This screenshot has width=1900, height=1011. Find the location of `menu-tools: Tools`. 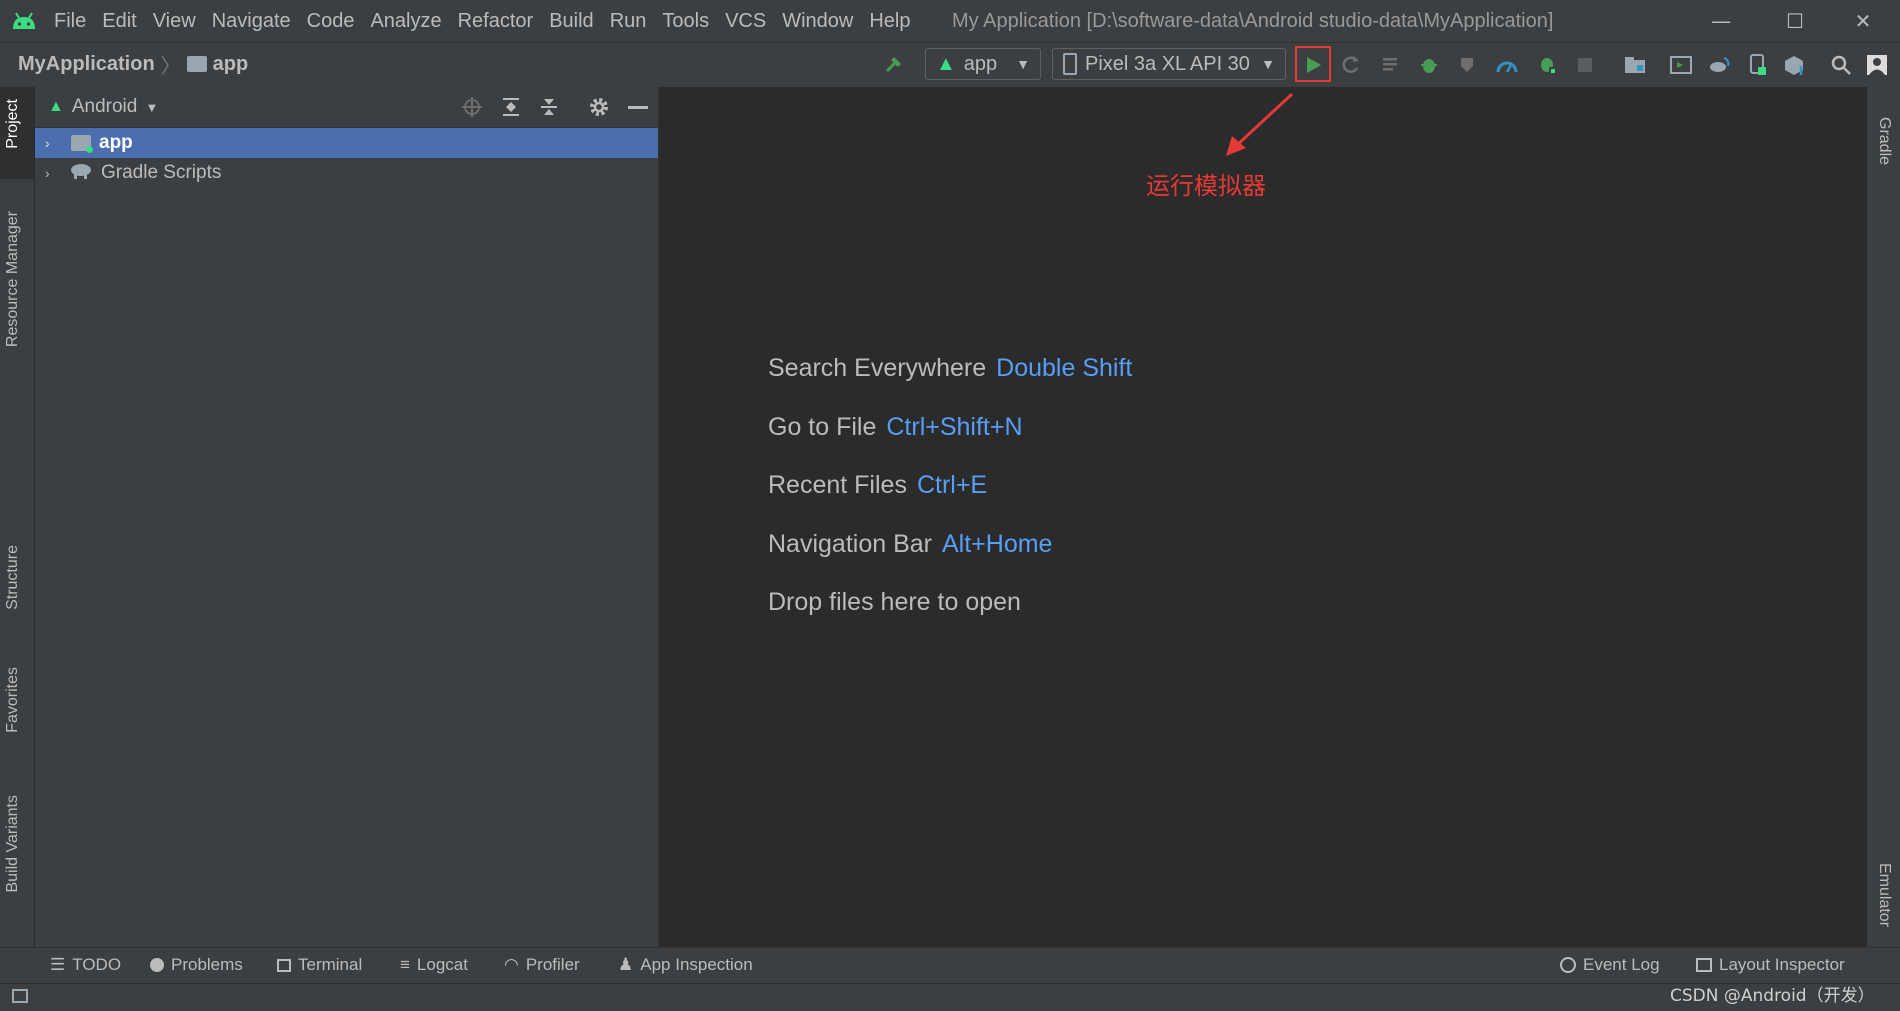

menu-tools: Tools is located at coordinates (685, 21).